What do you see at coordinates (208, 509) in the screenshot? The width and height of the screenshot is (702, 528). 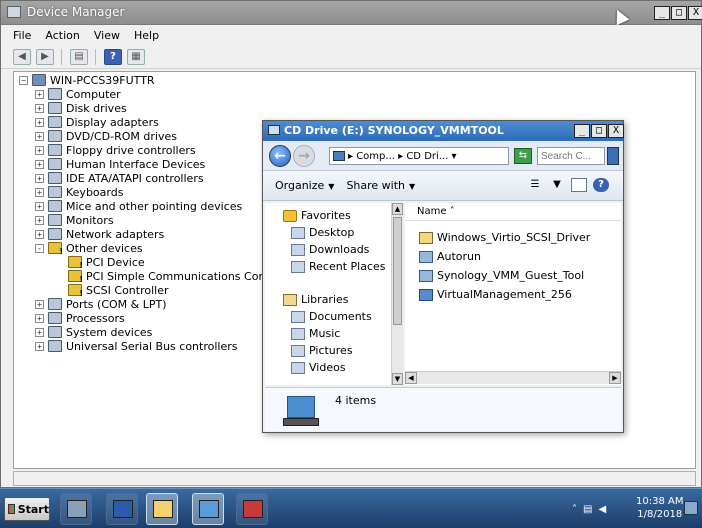 I see `taskbar-device-manager` at bounding box center [208, 509].